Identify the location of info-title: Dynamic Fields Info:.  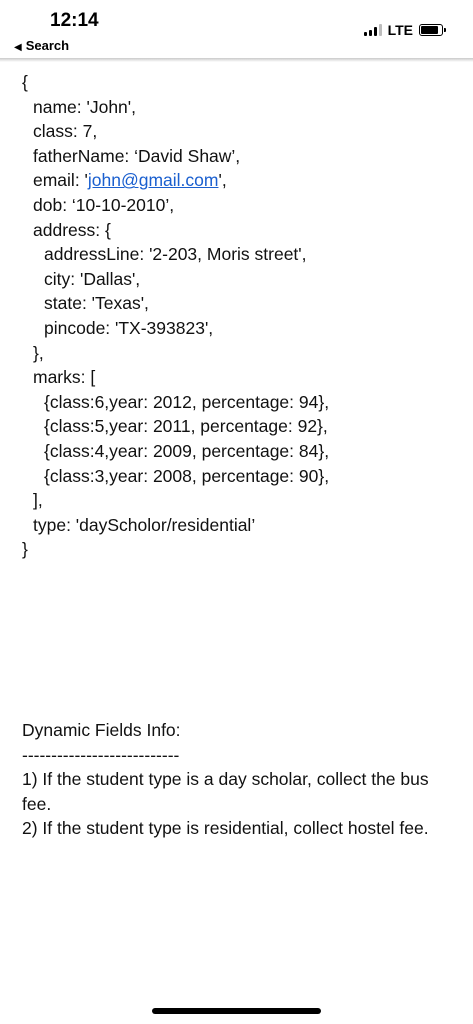
(101, 730).